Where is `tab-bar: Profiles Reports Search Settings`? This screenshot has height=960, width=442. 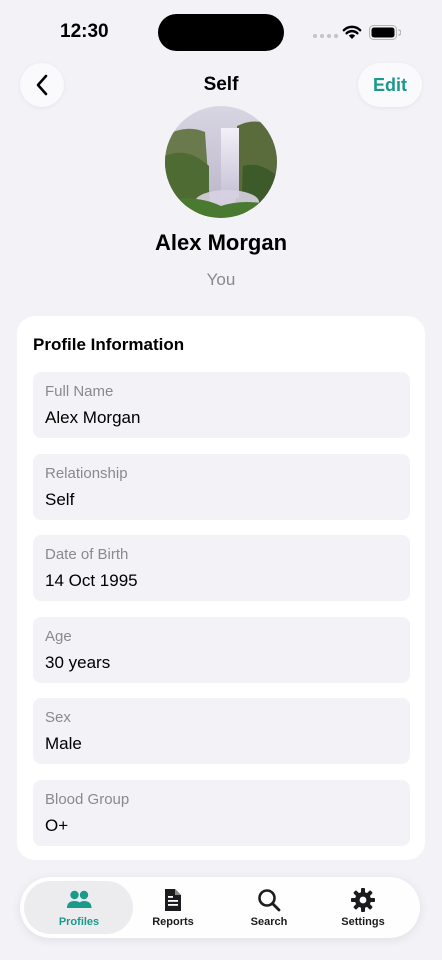 tab-bar: Profiles Reports Search Settings is located at coordinates (220, 907).